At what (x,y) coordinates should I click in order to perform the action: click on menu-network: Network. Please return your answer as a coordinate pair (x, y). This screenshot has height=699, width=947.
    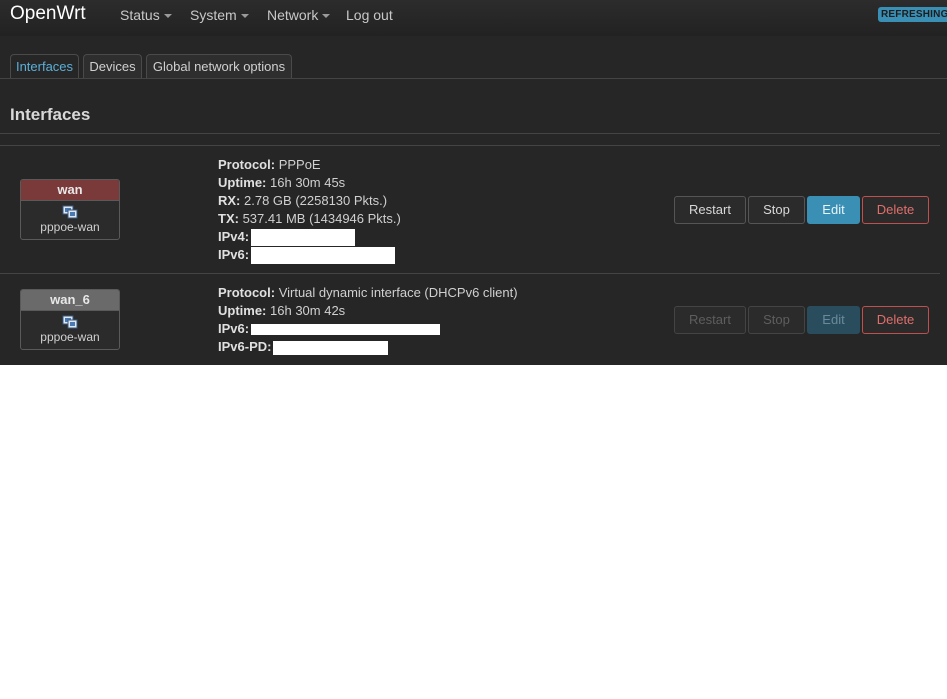
    Looking at the image, I should click on (299, 15).